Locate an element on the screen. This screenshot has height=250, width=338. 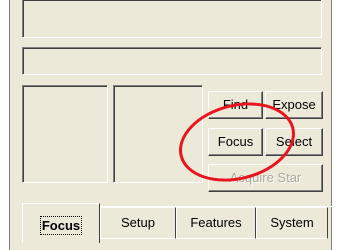
select-button: Select is located at coordinates (294, 142).